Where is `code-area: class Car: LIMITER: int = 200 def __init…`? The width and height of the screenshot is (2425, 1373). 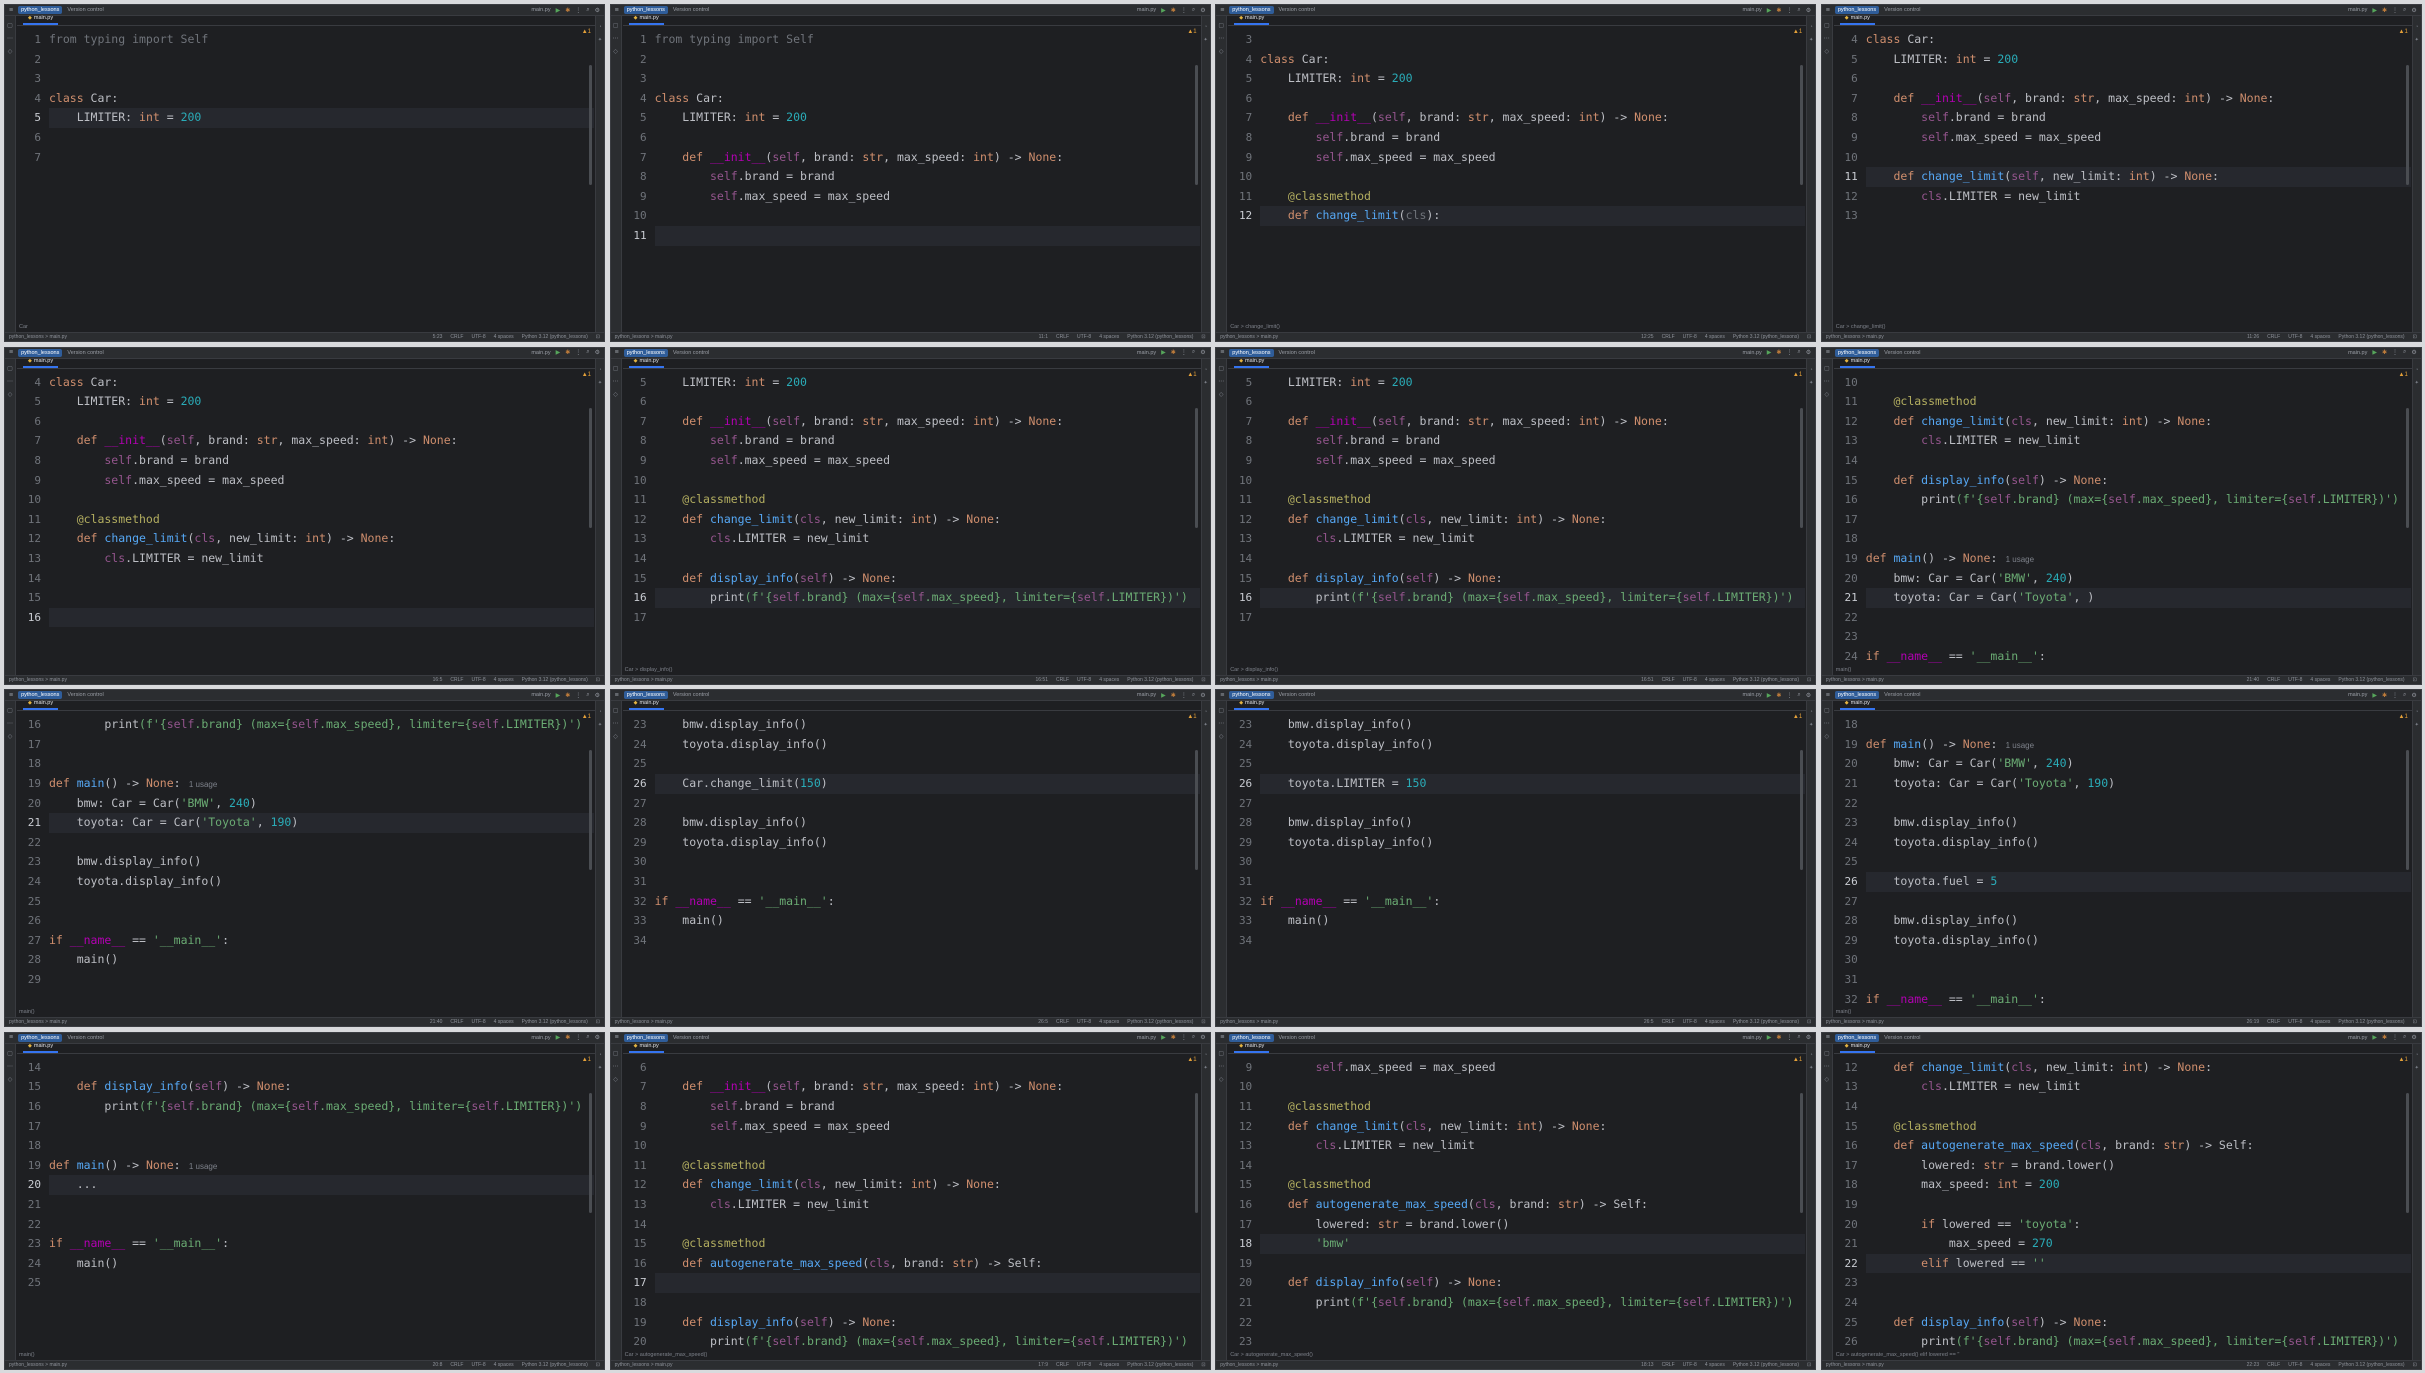
code-area: class Car: LIMITER: int = 200 def __init… is located at coordinates (321, 517).